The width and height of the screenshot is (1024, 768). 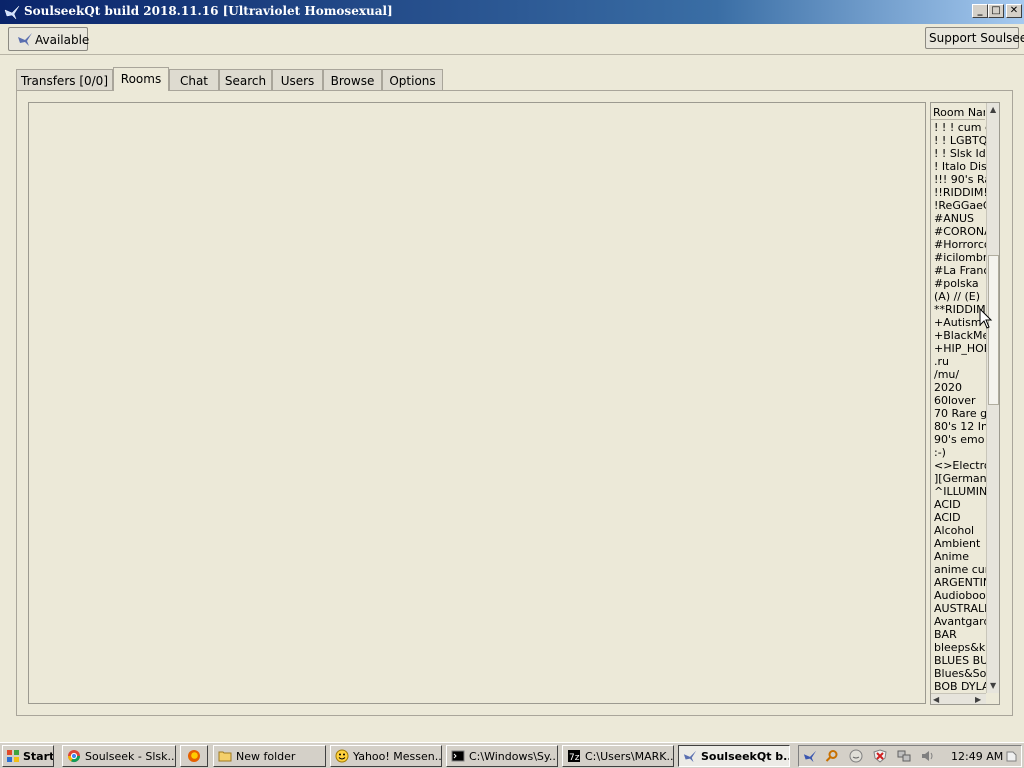 I want to click on room-list-item: Blues&Soul, so click(x=960, y=673).